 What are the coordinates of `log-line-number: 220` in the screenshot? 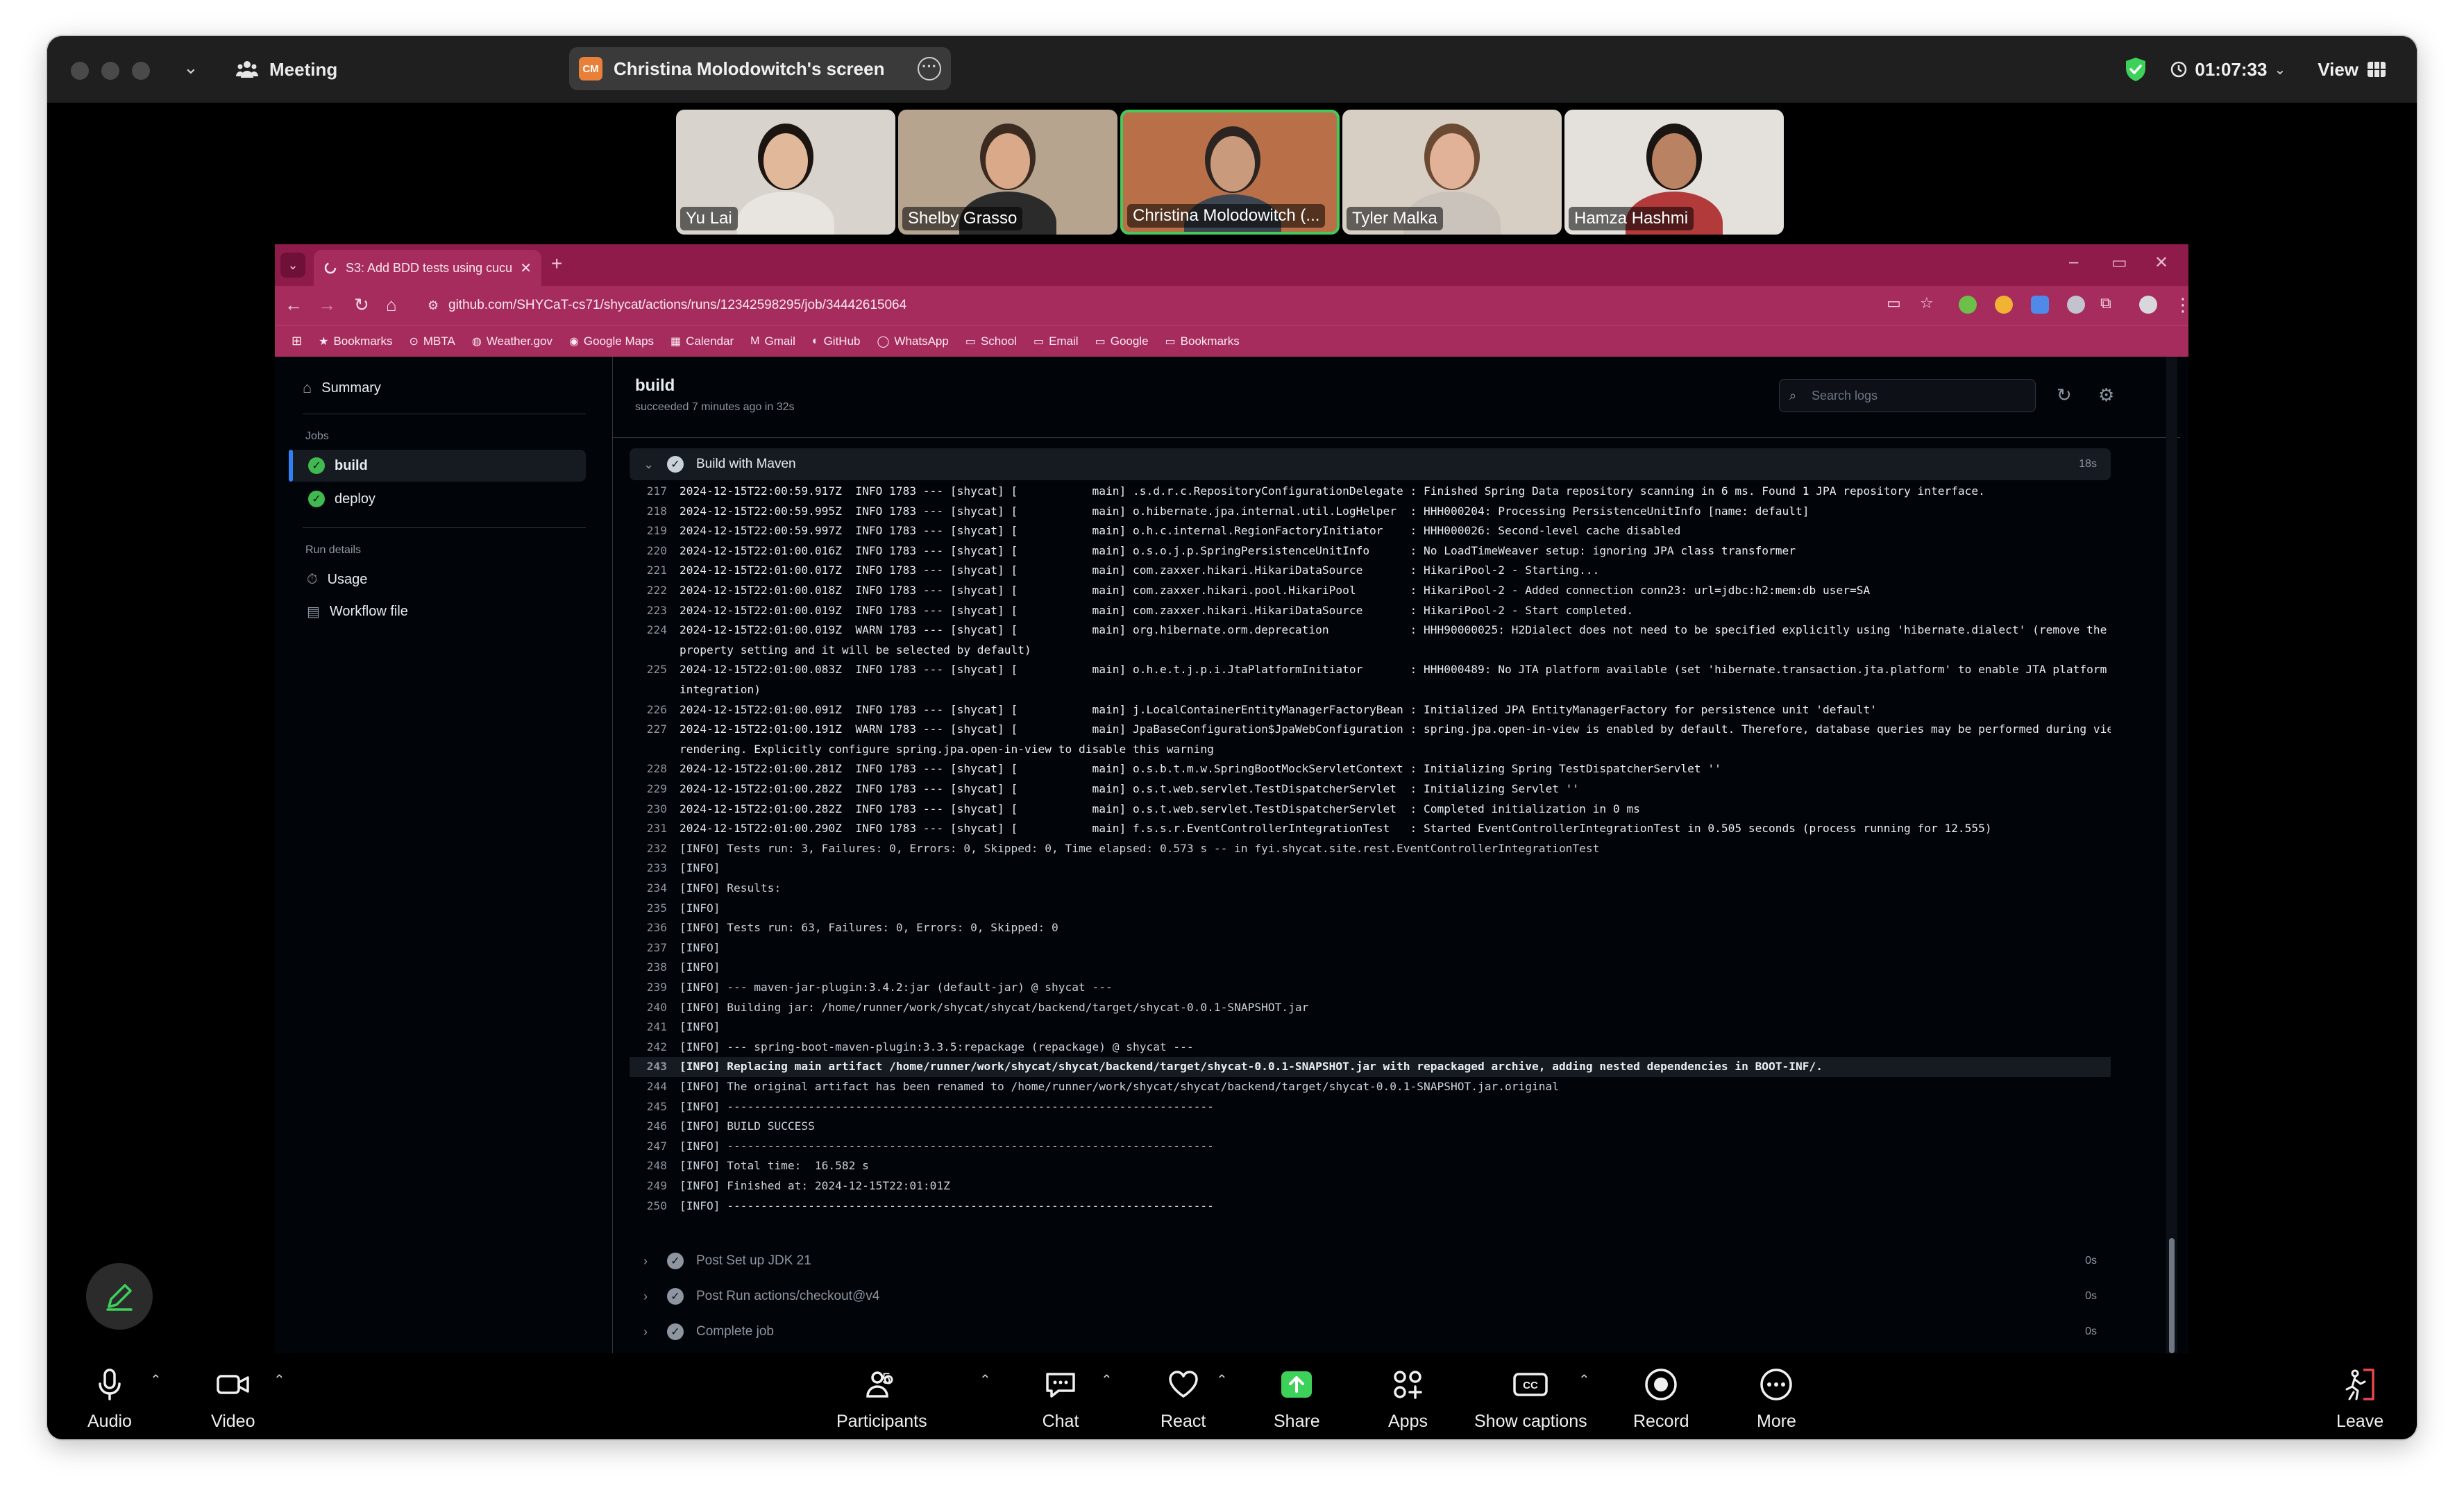 It's located at (655, 551).